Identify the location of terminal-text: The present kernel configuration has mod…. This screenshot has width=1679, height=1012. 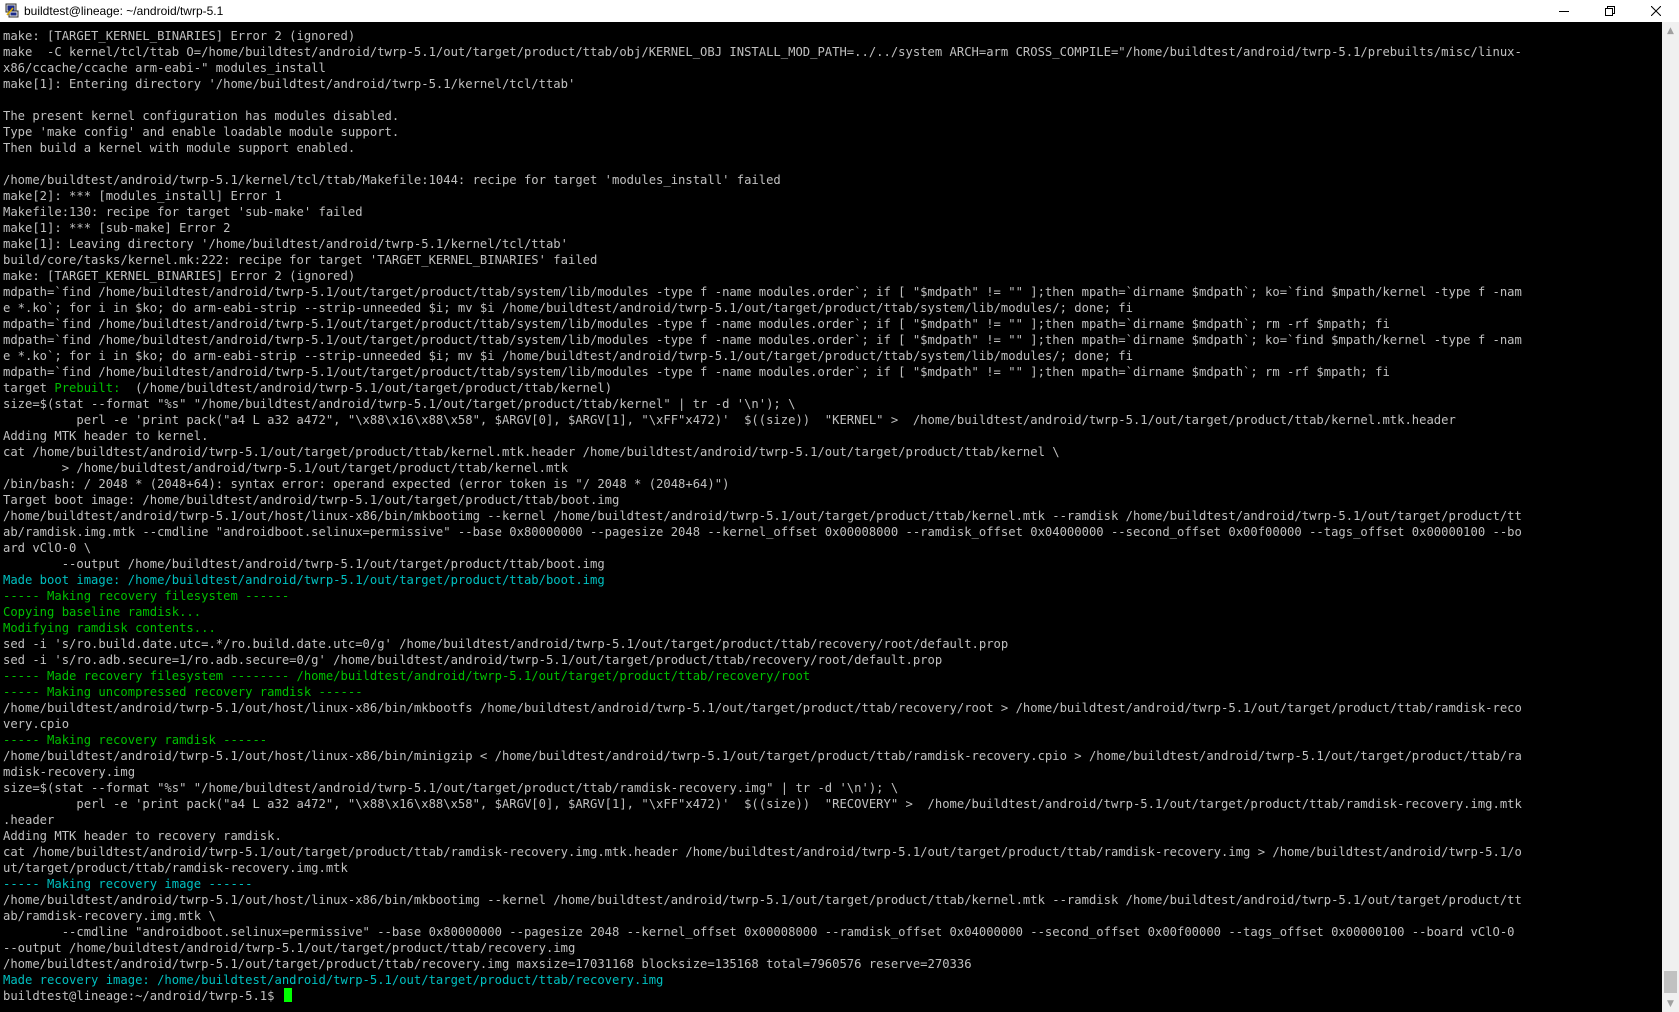
(201, 116).